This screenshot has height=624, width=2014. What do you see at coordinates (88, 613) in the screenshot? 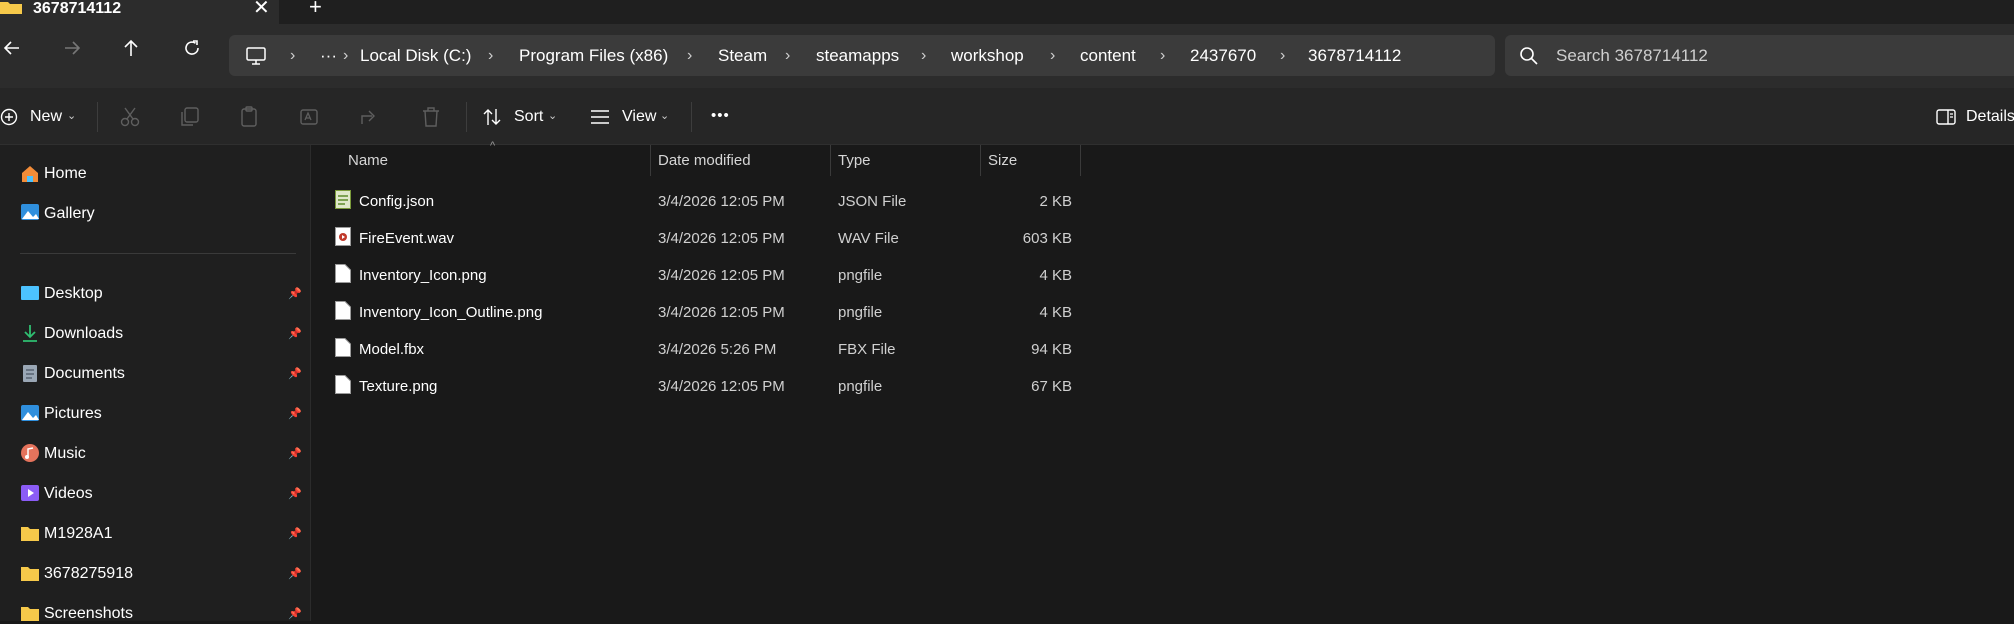
I see `sidebar-item-label: Screenshots` at bounding box center [88, 613].